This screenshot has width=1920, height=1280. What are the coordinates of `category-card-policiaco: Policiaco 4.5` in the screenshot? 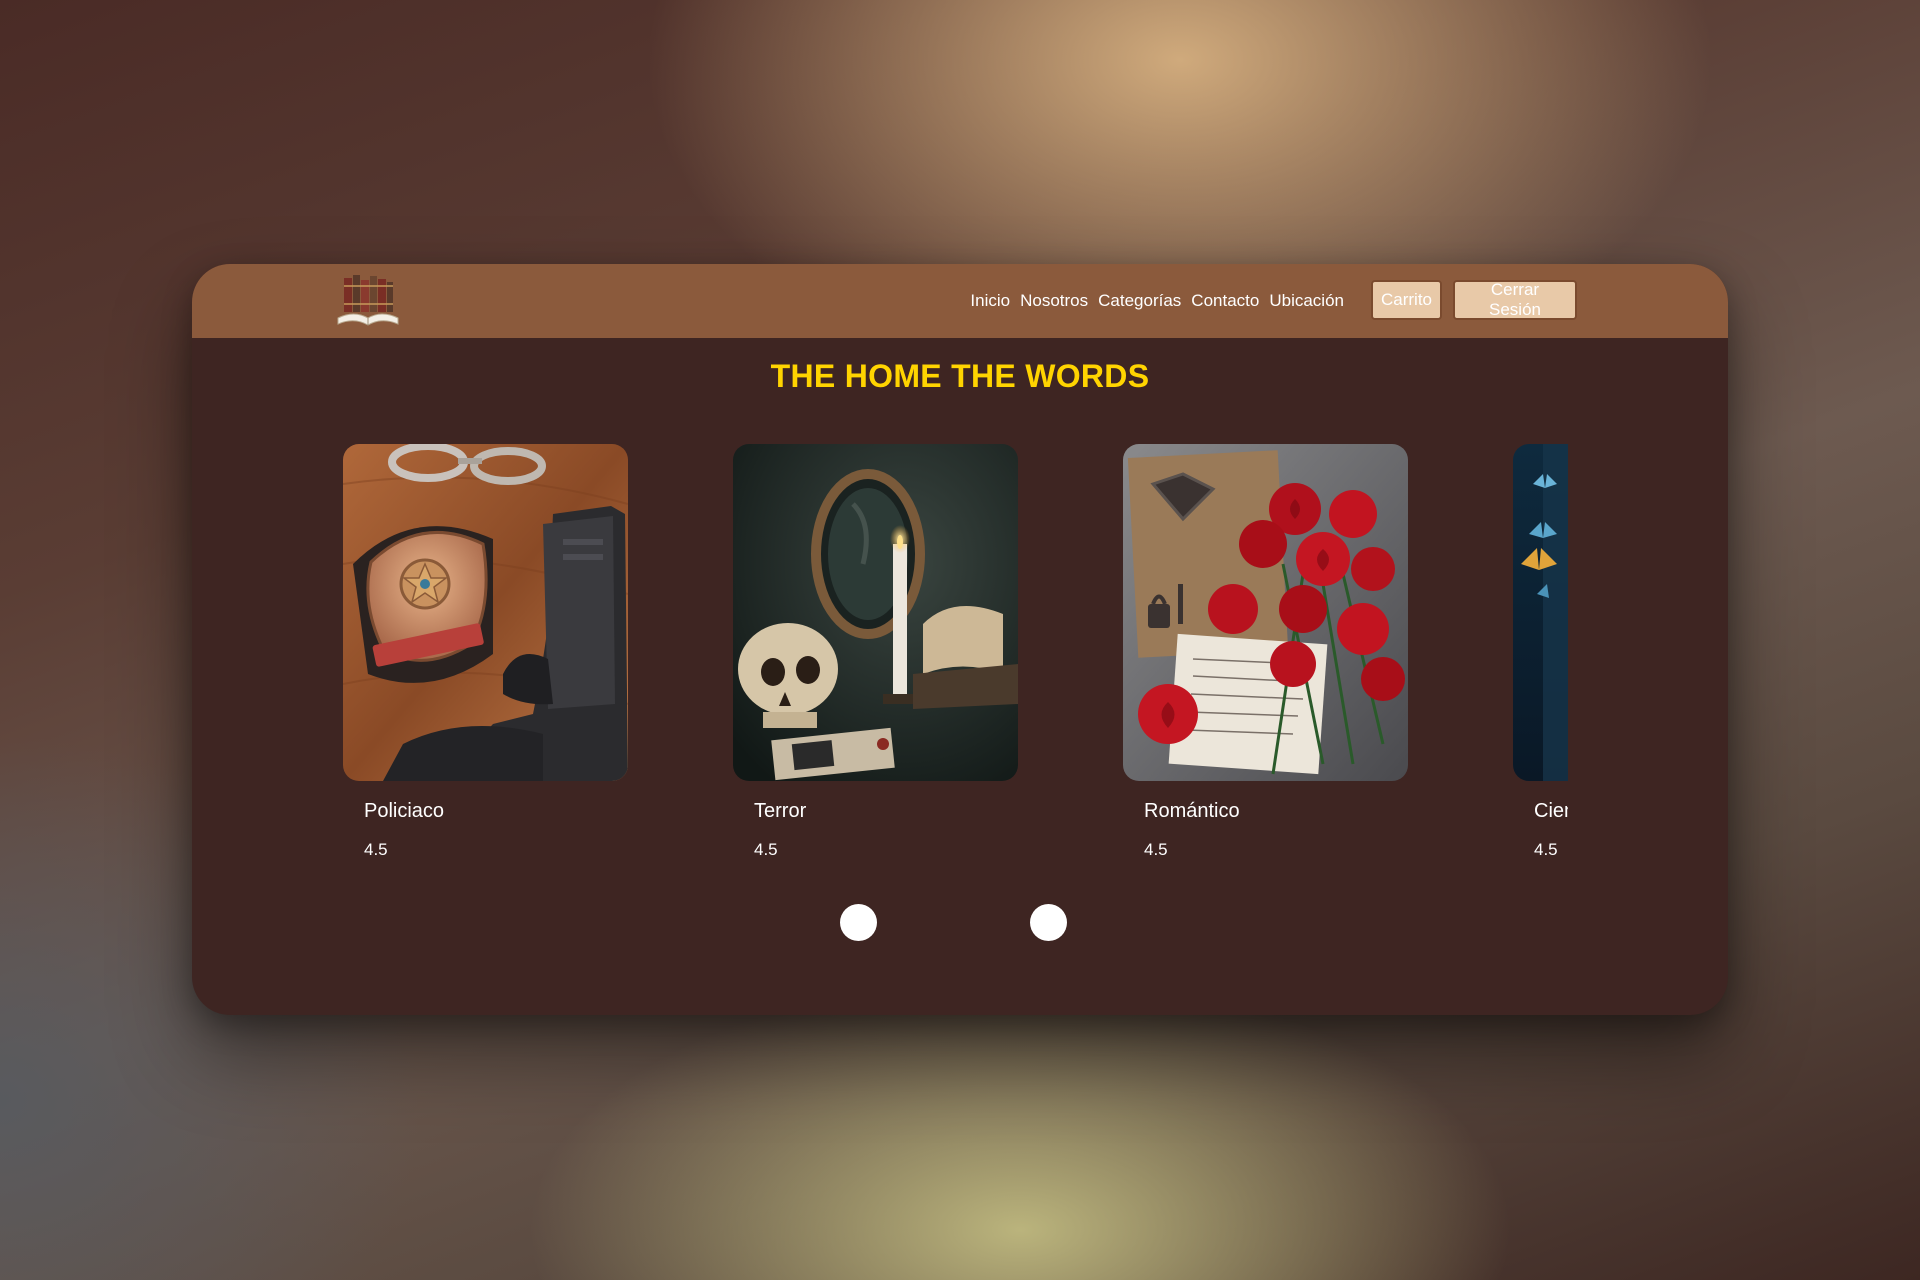 It's located at (485, 651).